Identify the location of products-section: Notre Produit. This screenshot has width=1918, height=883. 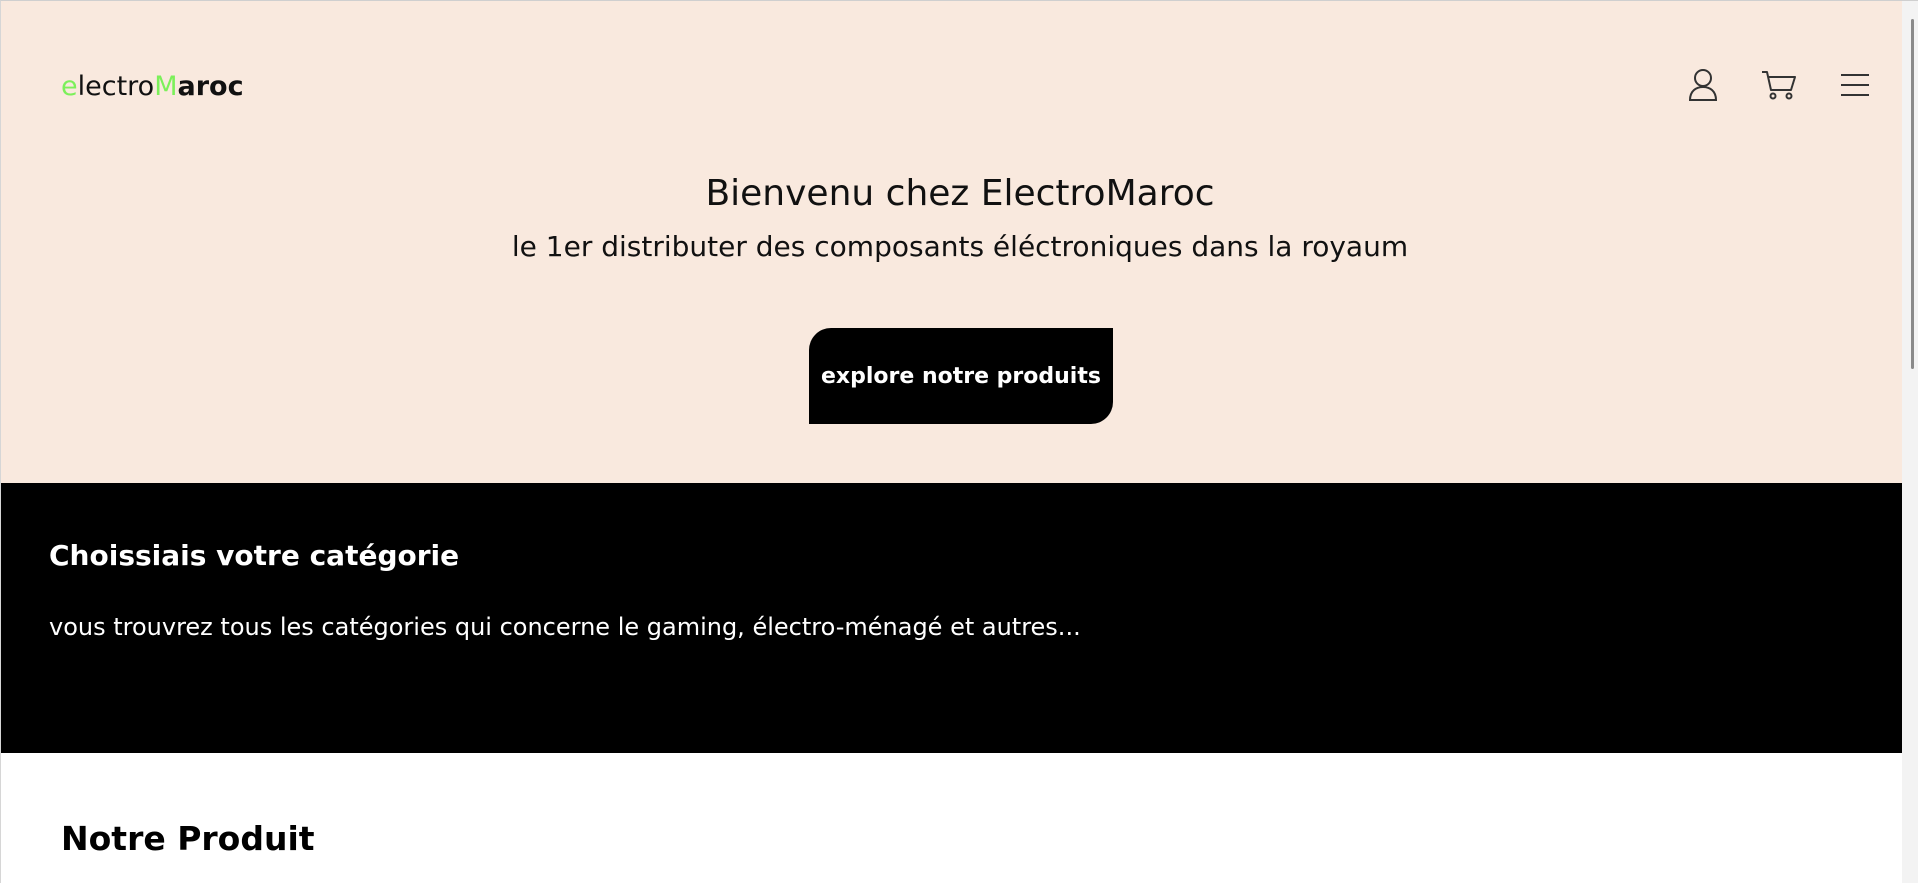
(952, 818).